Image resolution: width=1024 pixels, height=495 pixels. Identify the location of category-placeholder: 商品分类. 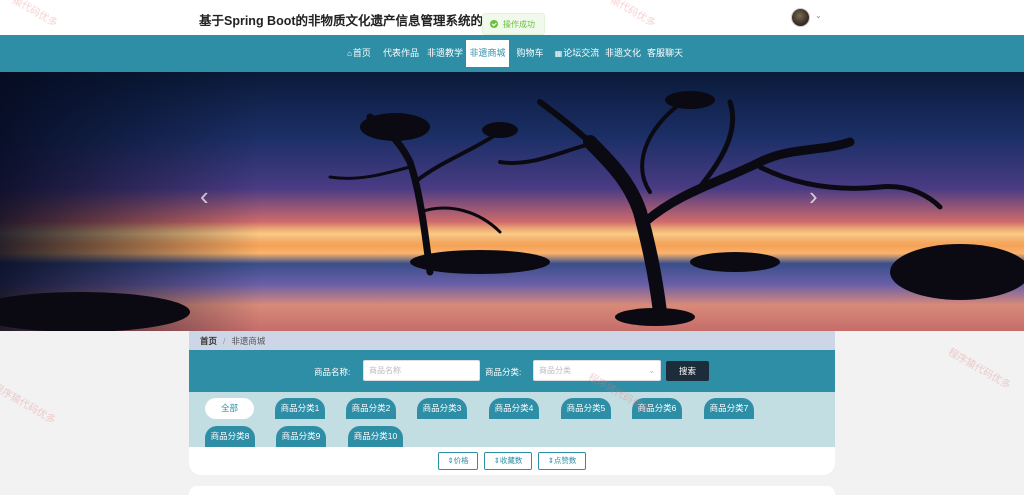
(555, 370).